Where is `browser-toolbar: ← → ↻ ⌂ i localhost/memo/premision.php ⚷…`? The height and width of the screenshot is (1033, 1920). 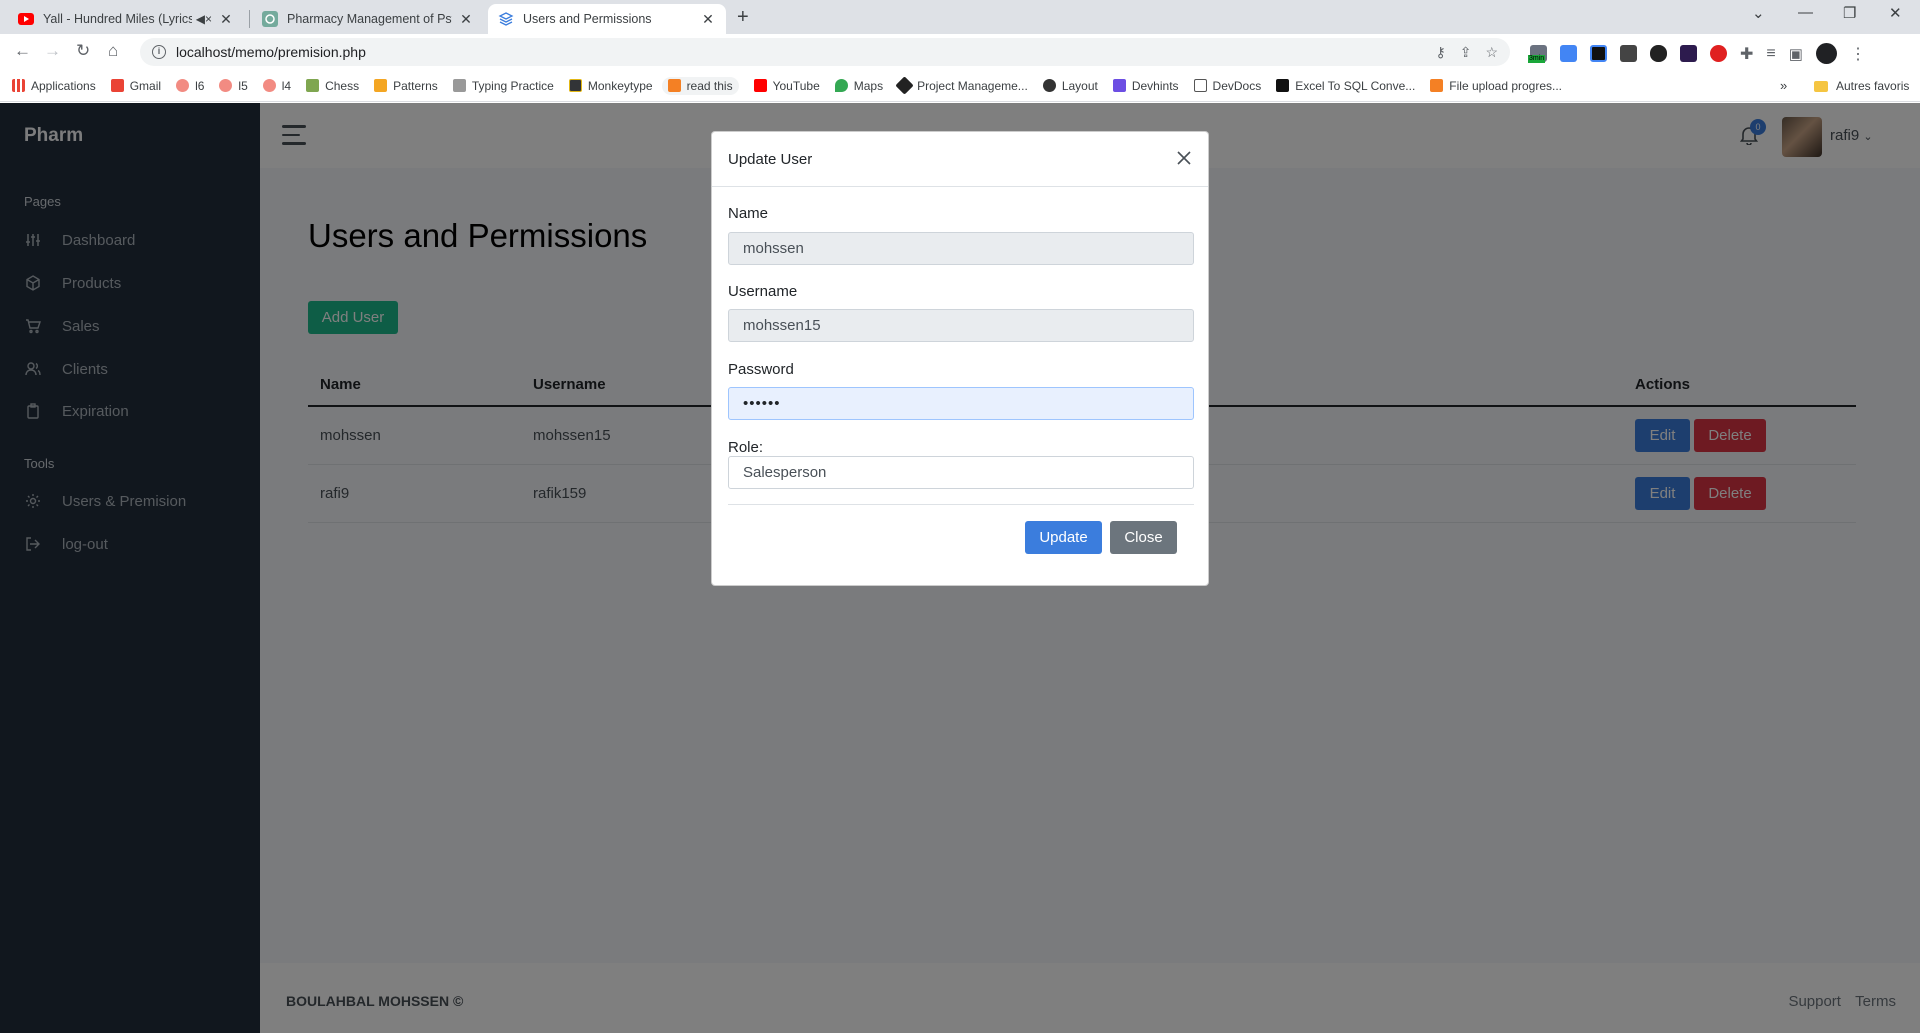 browser-toolbar: ← → ↻ ⌂ i localhost/memo/premision.php ⚷… is located at coordinates (960, 52).